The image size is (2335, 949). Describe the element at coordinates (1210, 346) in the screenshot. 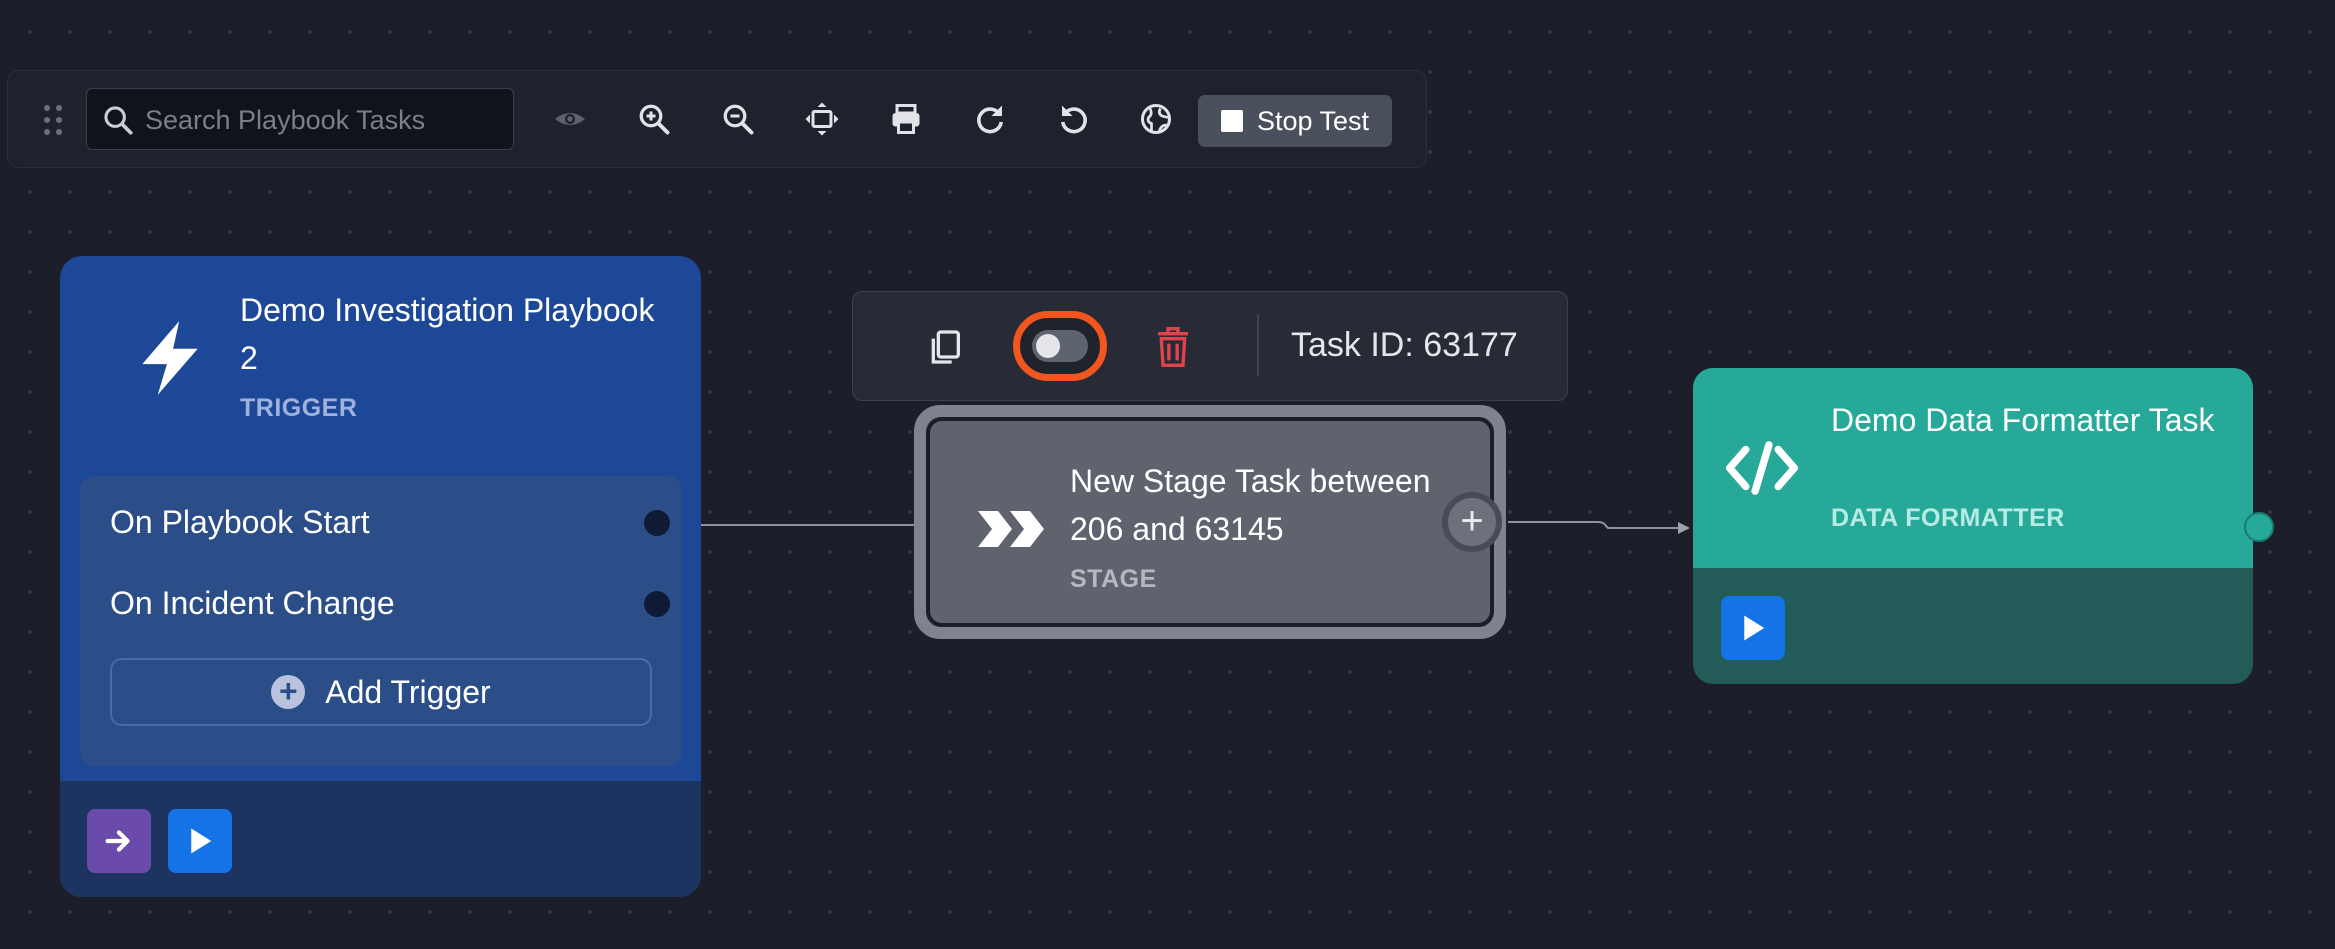

I see `task-action-toolbar: Task ID: 63177` at that location.